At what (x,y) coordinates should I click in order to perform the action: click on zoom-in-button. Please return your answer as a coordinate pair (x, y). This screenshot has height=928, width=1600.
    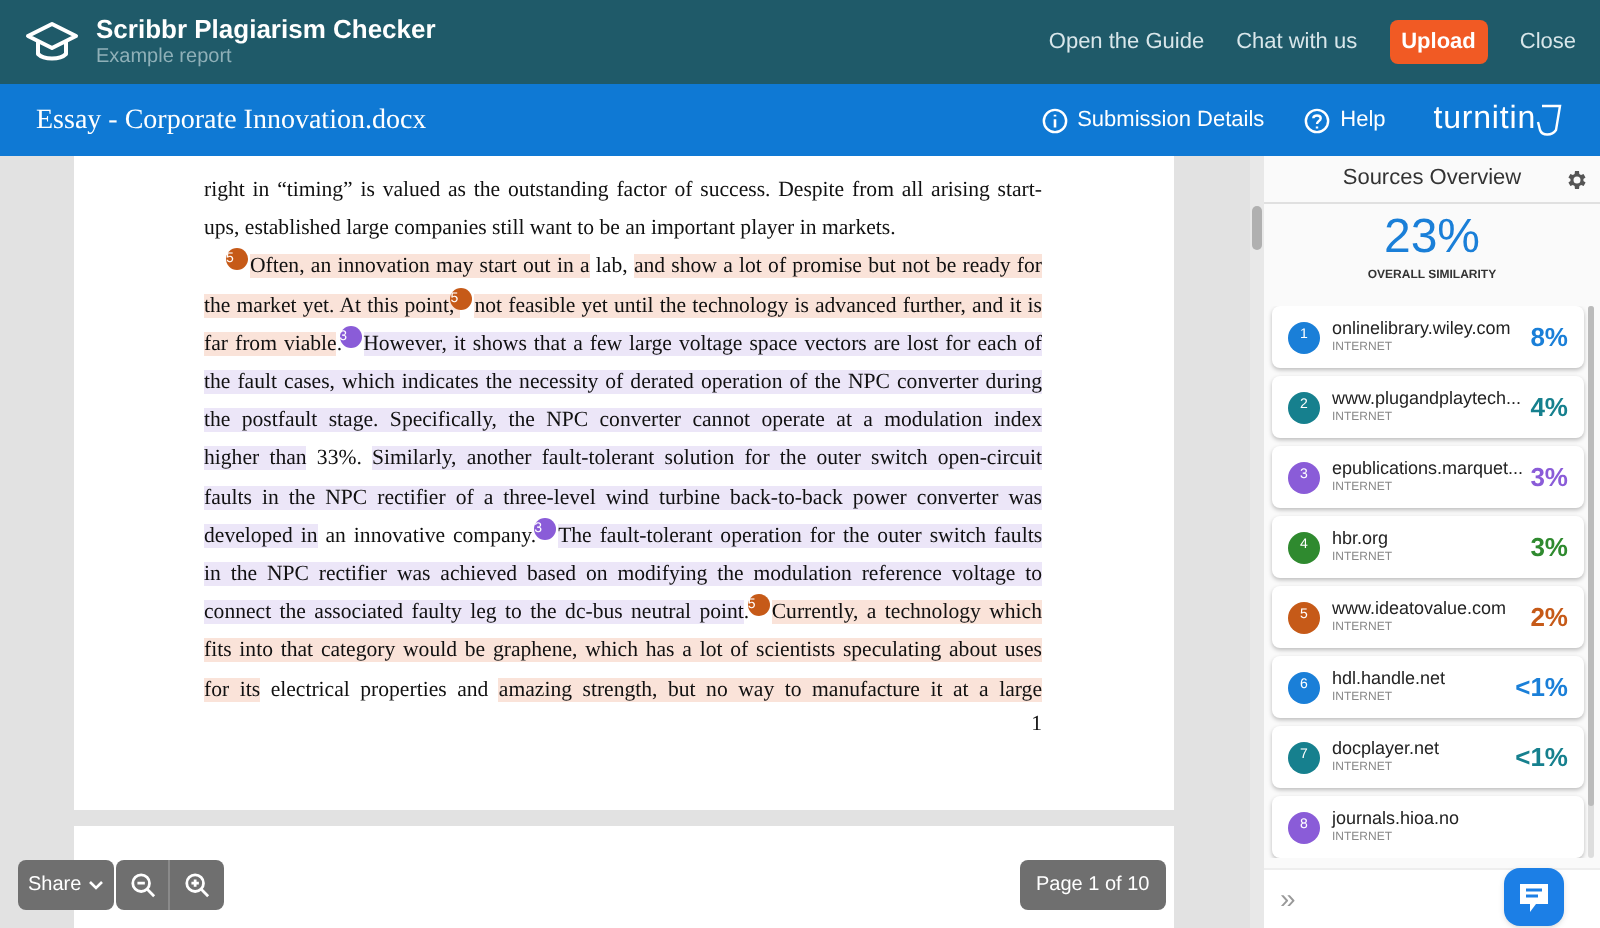
    Looking at the image, I should click on (197, 885).